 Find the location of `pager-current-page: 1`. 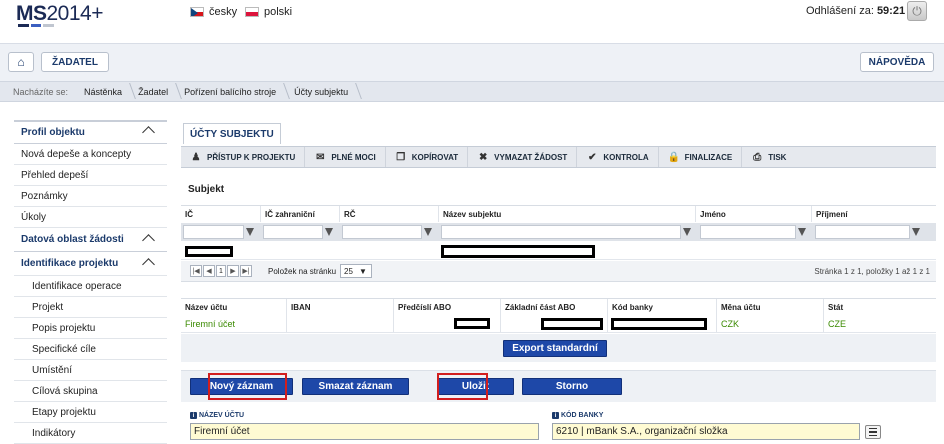

pager-current-page: 1 is located at coordinates (221, 271).